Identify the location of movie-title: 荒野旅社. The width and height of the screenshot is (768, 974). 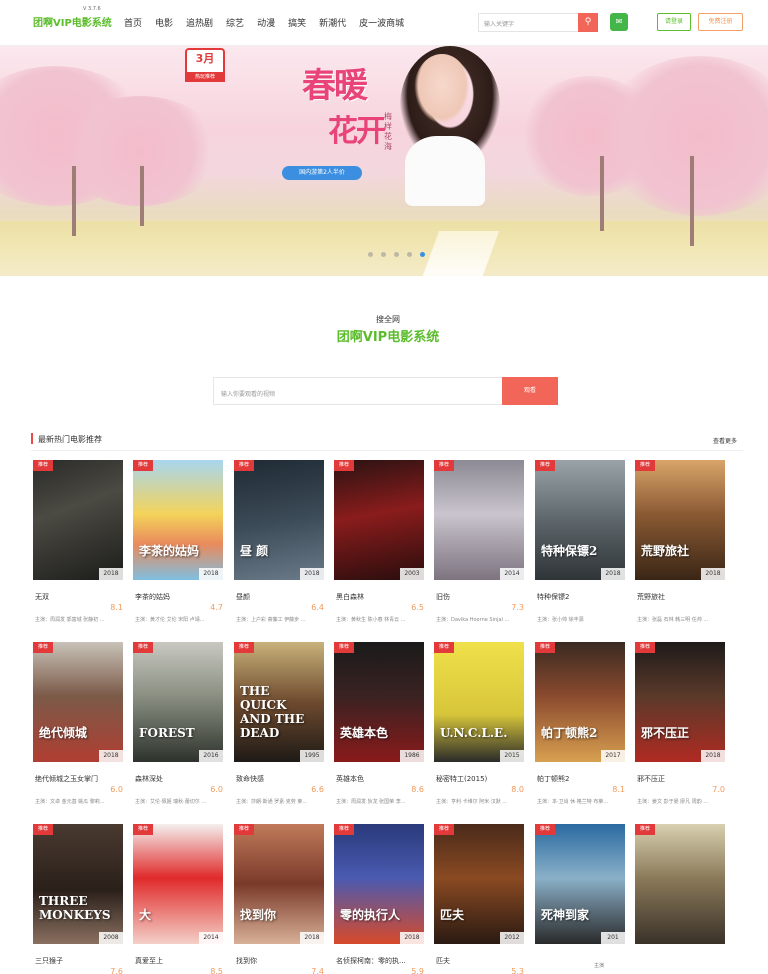
(651, 597).